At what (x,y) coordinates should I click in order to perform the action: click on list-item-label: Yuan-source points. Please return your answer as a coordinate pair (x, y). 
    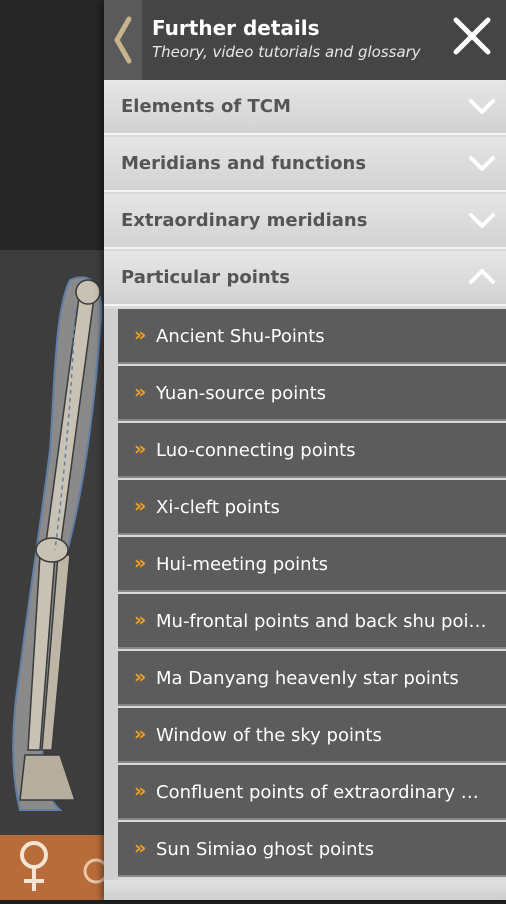
    Looking at the image, I should click on (241, 393).